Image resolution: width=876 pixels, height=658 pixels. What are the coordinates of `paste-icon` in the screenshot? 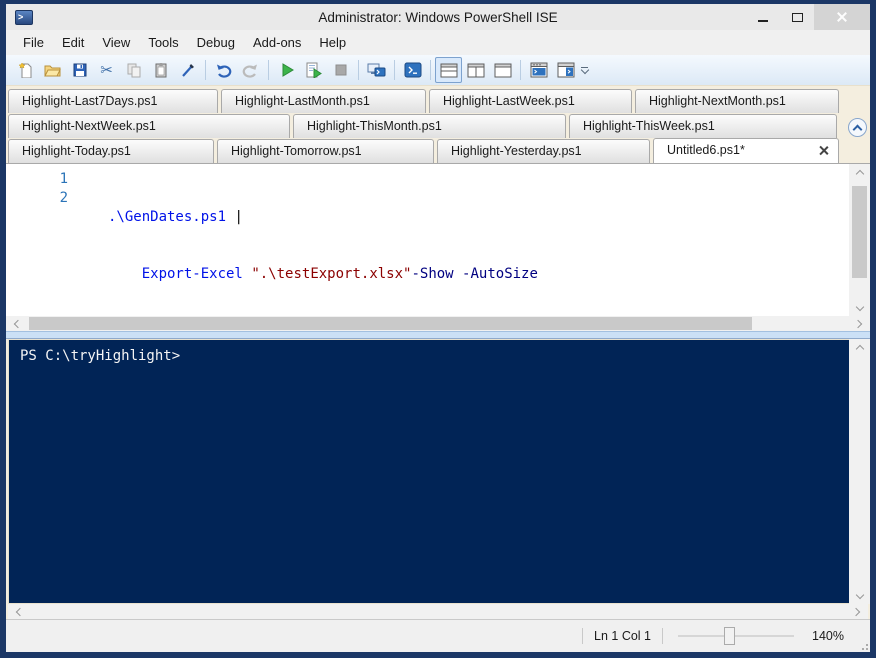 It's located at (160, 70).